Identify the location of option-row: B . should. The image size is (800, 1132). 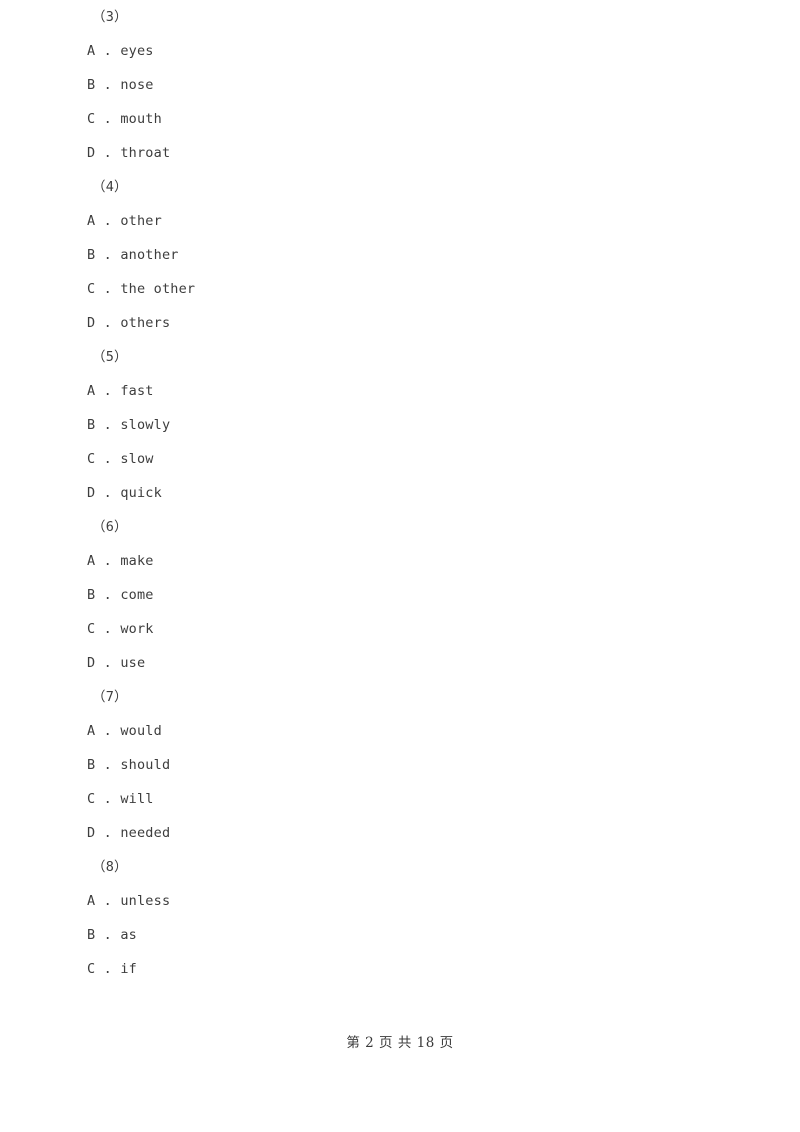
(400, 765).